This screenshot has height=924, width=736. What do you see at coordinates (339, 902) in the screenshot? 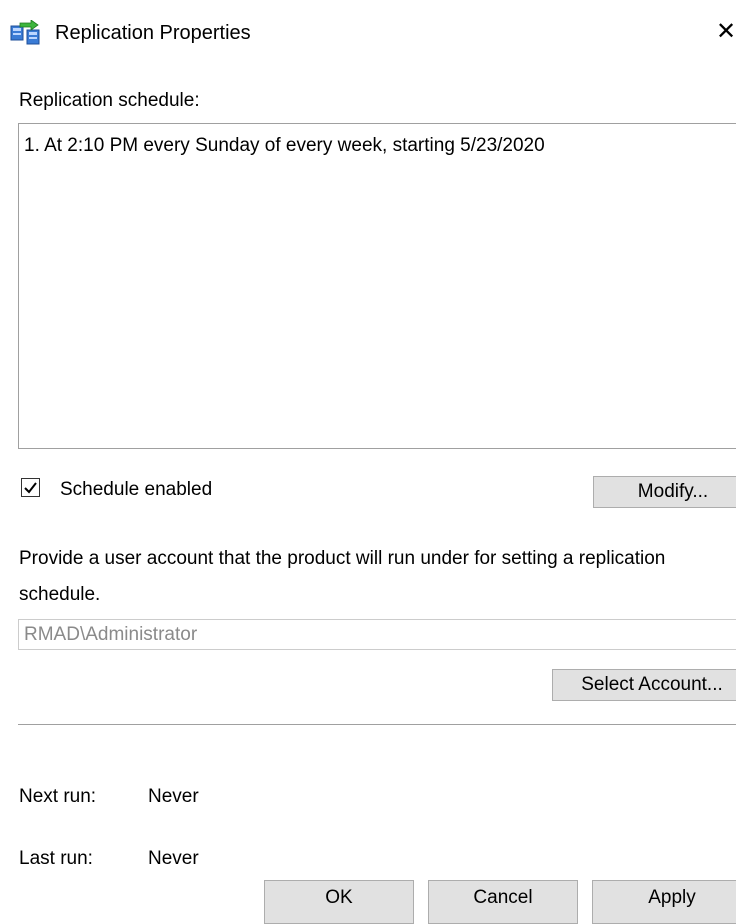
I see `ok-button: OK` at bounding box center [339, 902].